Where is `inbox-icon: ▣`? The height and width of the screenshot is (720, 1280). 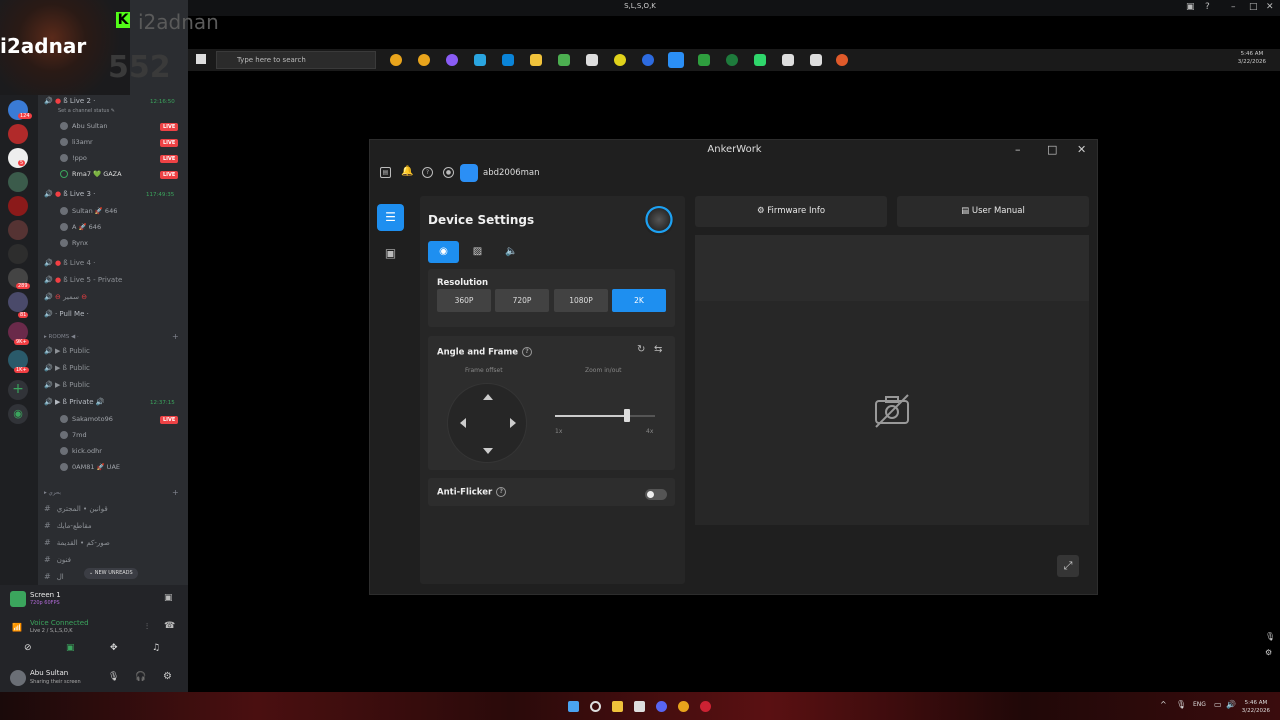 inbox-icon: ▣ is located at coordinates (1190, 7).